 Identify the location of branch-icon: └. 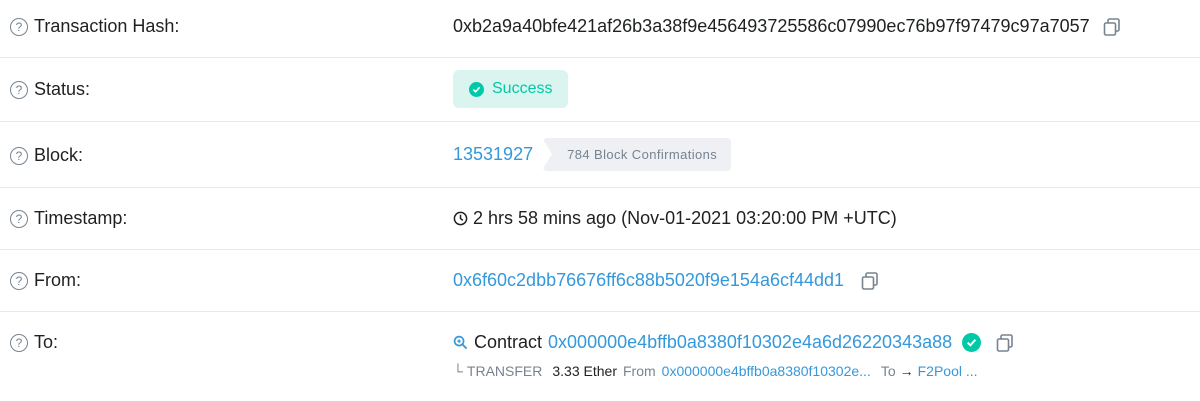
(458, 371).